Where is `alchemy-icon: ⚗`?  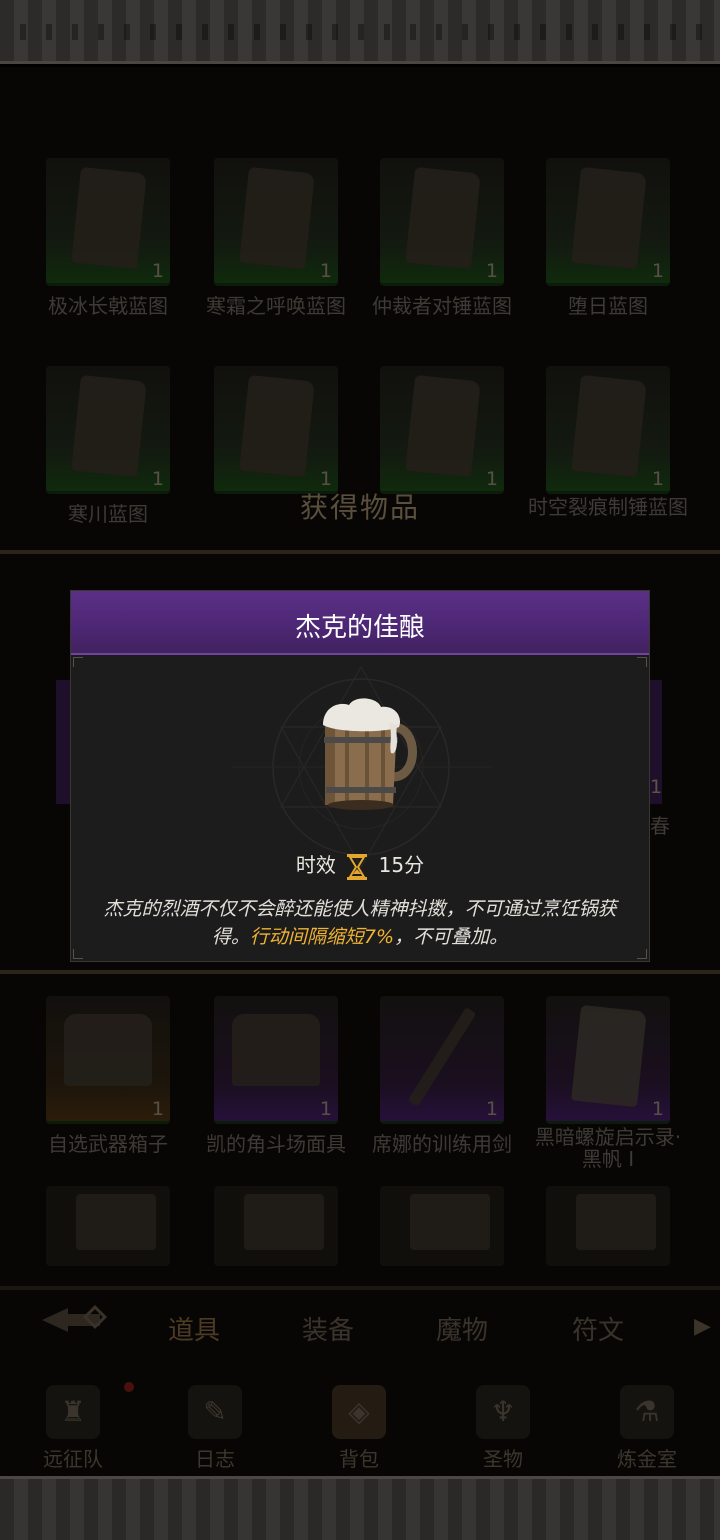 alchemy-icon: ⚗ is located at coordinates (647, 1412).